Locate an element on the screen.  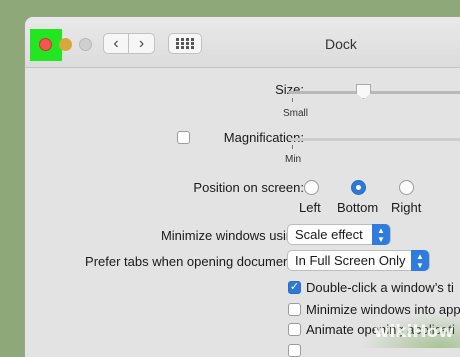
grid-icon is located at coordinates (185, 43).